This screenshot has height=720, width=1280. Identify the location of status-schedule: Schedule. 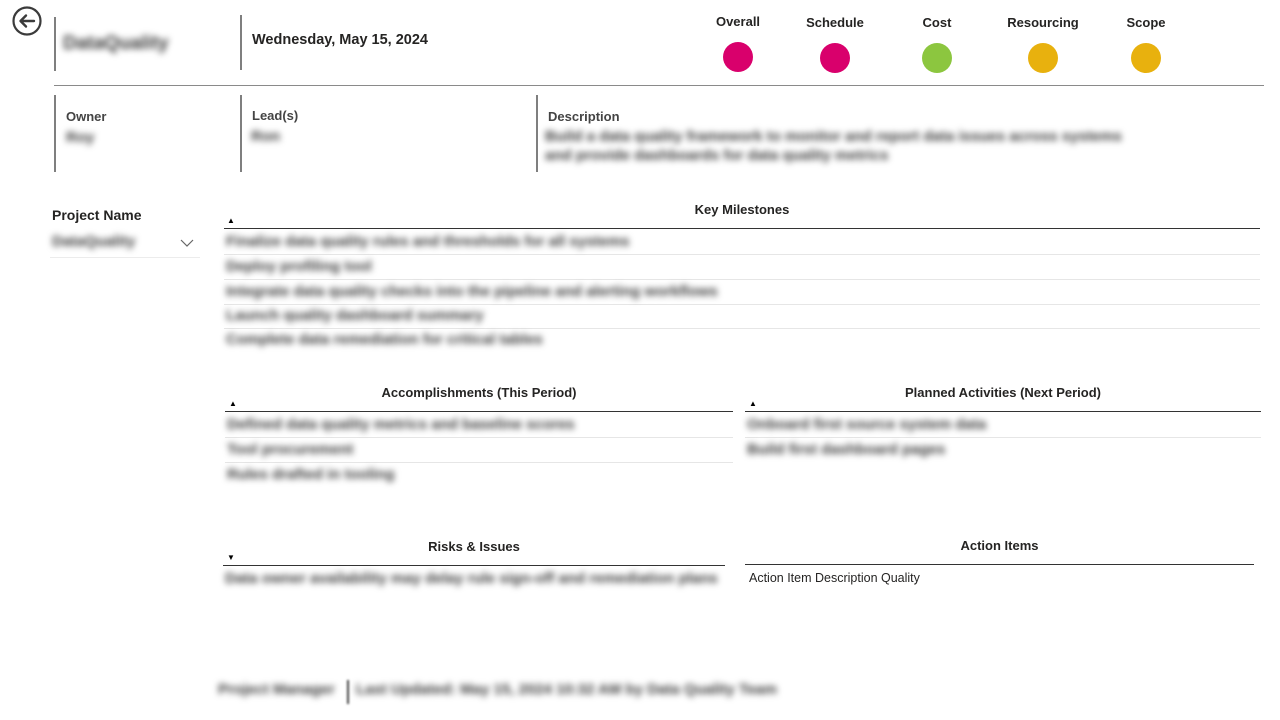
(835, 44).